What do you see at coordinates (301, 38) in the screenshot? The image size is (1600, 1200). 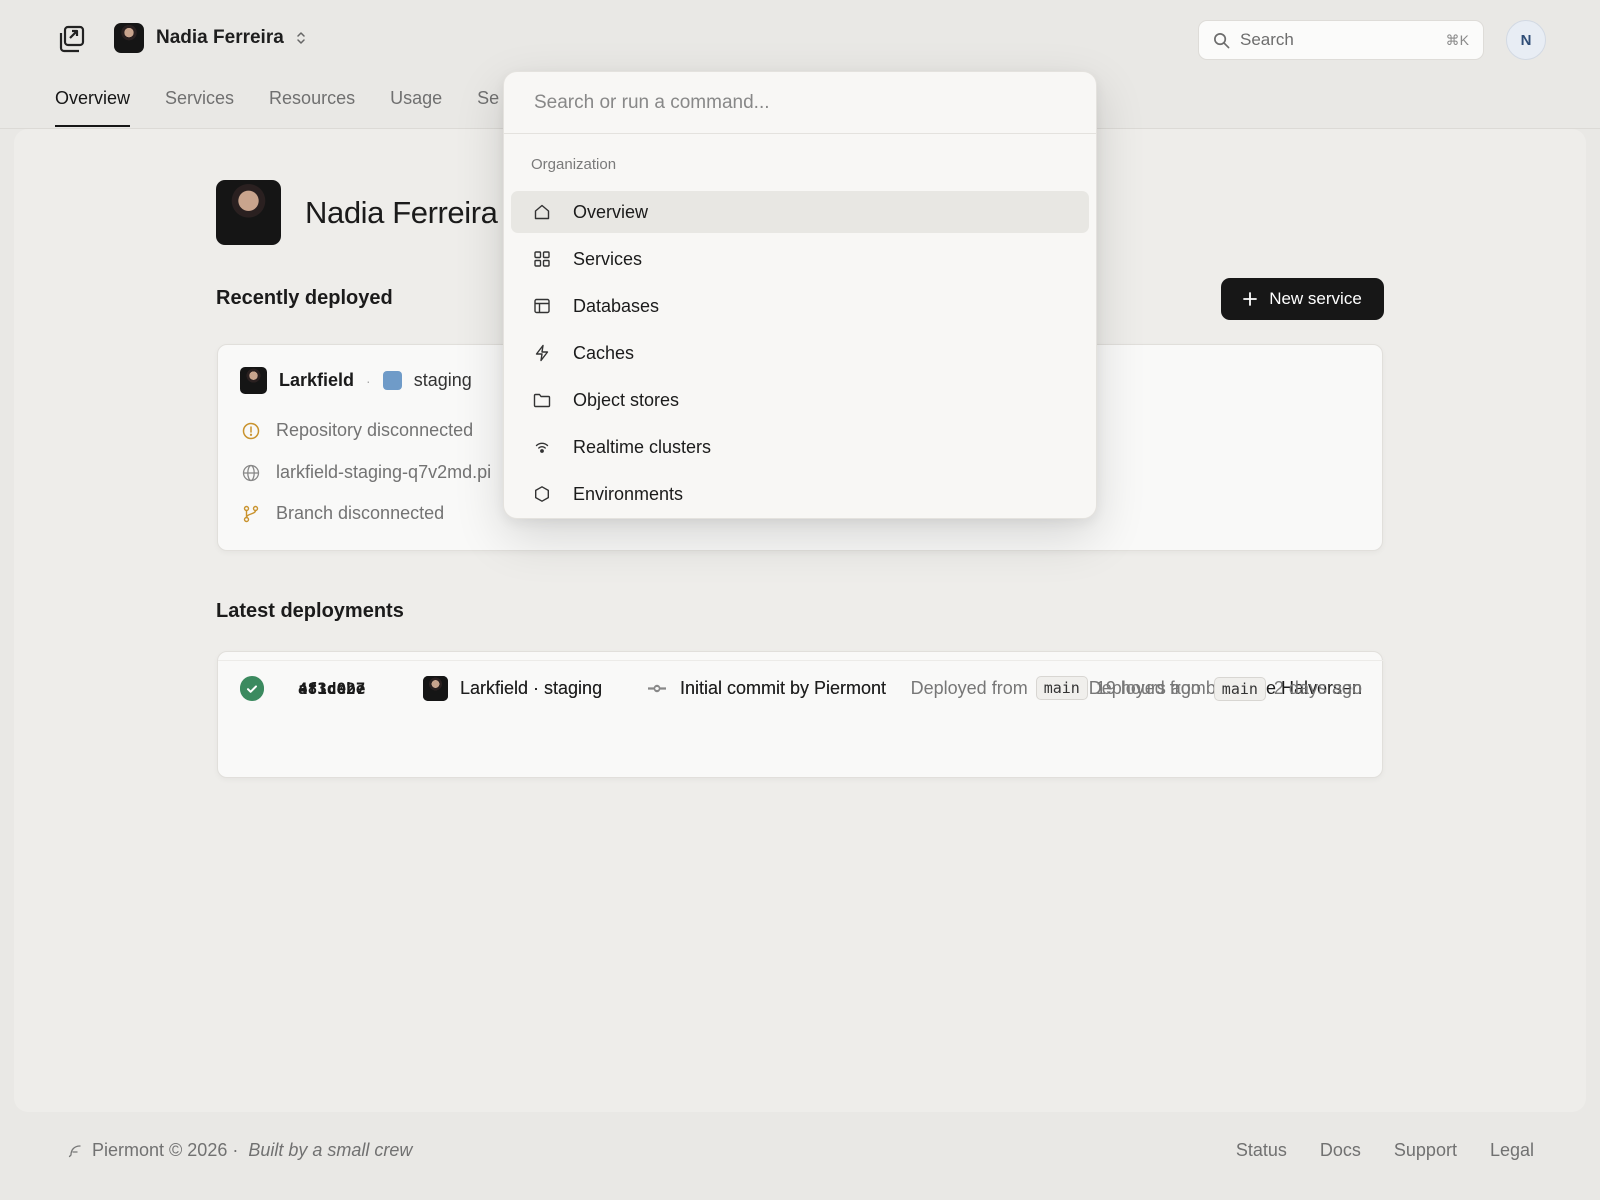 I see `chevron-up-down-icon` at bounding box center [301, 38].